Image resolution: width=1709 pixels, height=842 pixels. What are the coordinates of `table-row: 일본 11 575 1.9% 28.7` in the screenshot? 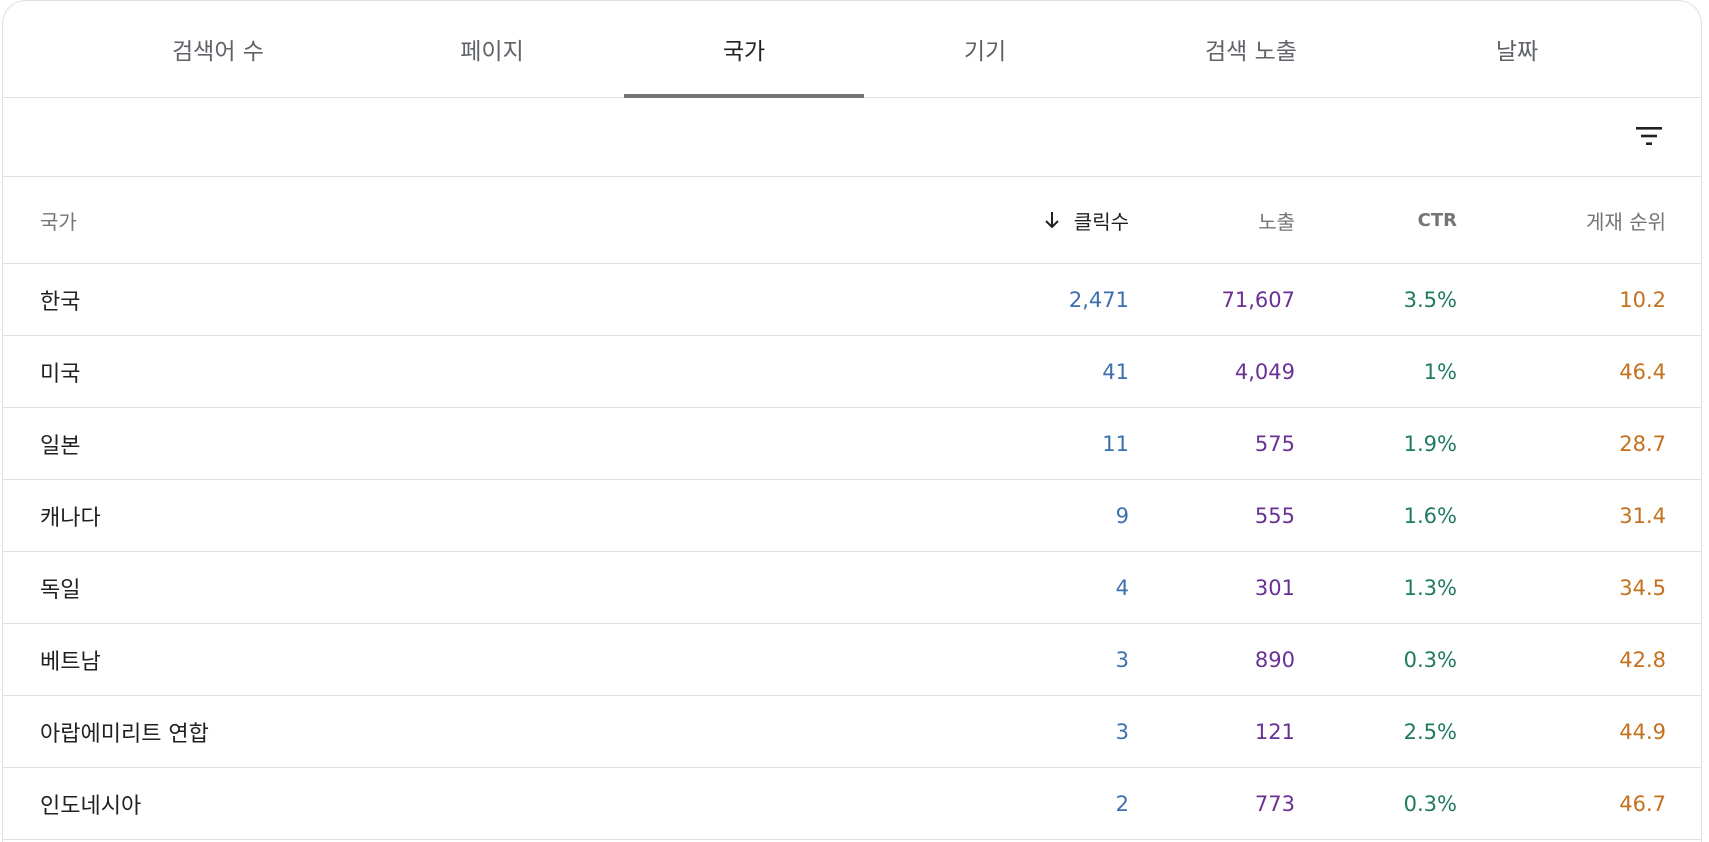 It's located at (852, 444).